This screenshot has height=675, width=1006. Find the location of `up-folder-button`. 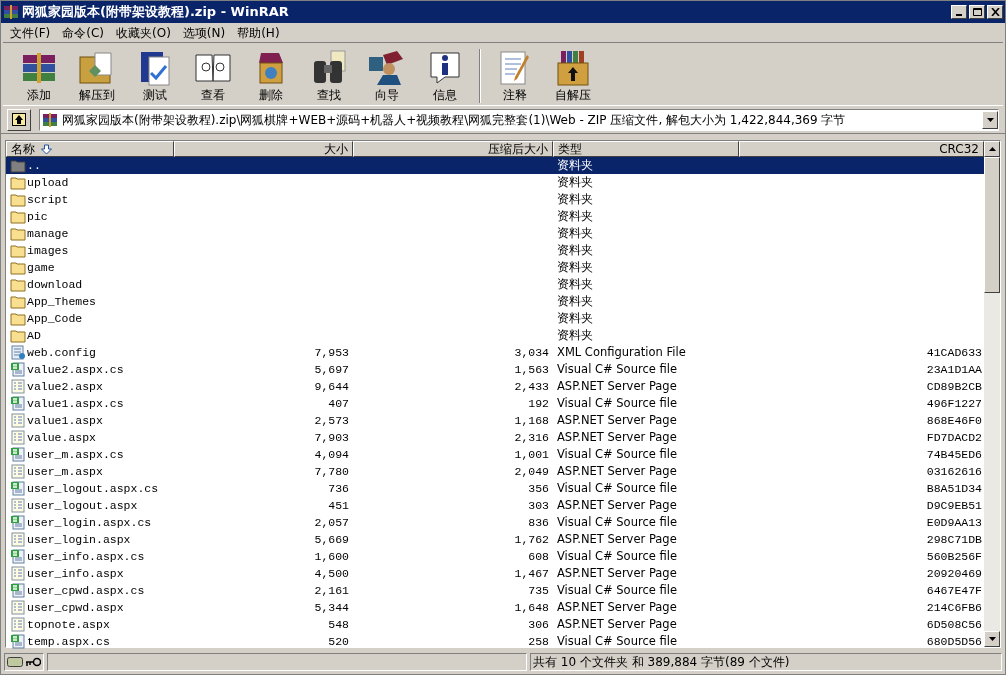

up-folder-button is located at coordinates (19, 119).